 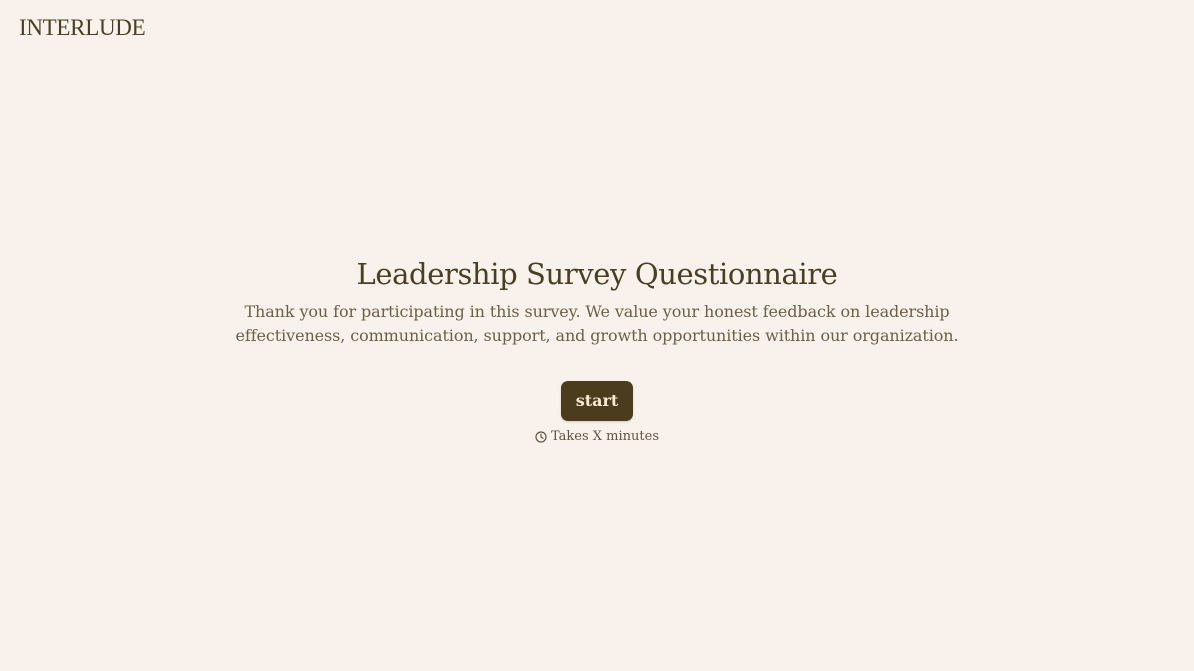 What do you see at coordinates (597, 274) in the screenshot?
I see `survey-title: Leadership Survey Questionnaire` at bounding box center [597, 274].